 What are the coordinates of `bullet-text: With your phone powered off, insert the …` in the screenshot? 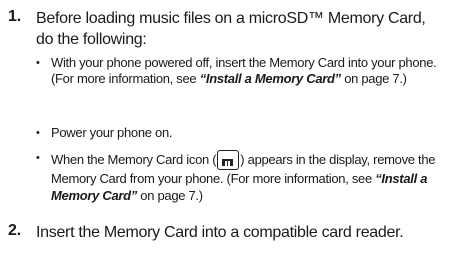 It's located at (244, 70).